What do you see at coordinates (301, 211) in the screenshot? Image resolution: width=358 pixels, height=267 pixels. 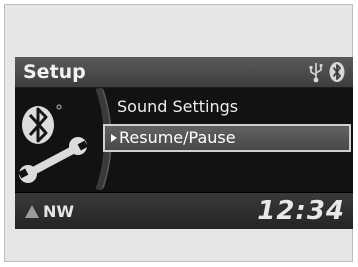 I see `clock: 12:34` at bounding box center [301, 211].